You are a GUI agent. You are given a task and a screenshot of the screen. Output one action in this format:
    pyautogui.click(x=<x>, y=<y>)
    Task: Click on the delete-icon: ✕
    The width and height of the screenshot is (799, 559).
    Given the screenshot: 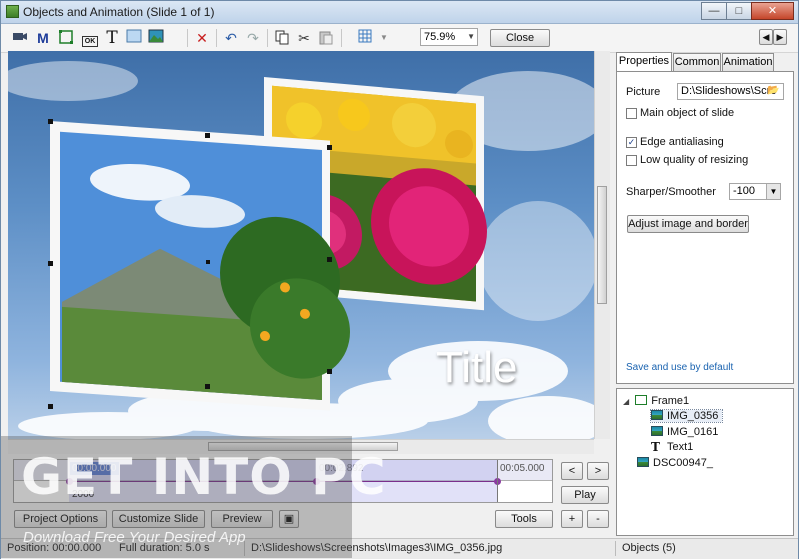 What is the action you would take?
    pyautogui.click(x=202, y=38)
    